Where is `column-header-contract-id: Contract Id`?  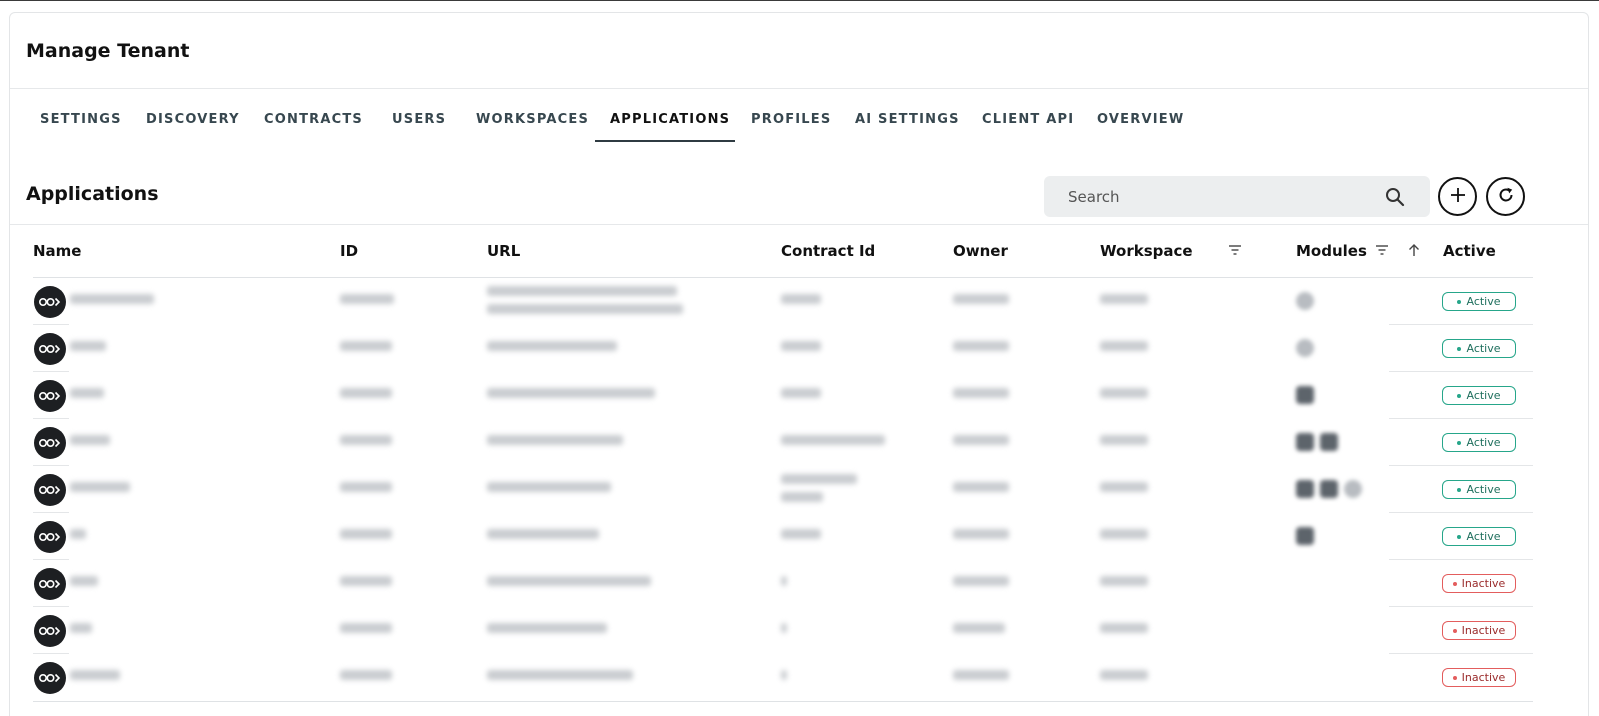
column-header-contract-id: Contract Id is located at coordinates (828, 251).